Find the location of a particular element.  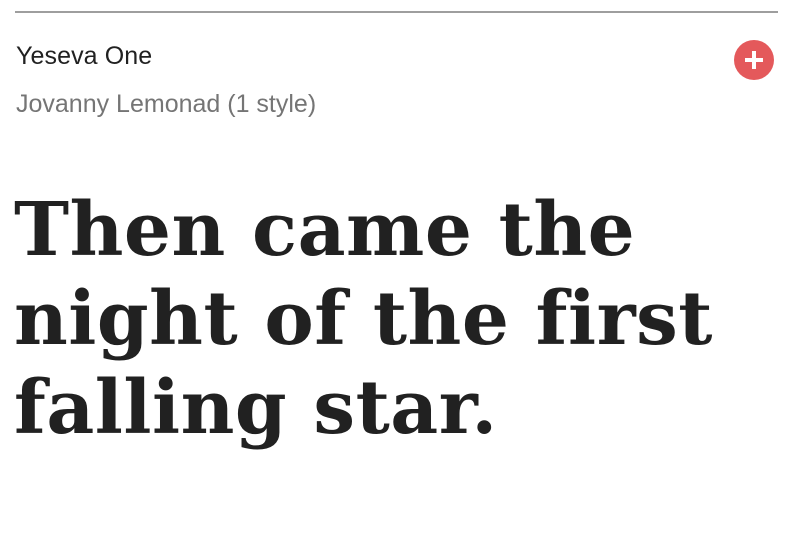

plus-icon is located at coordinates (754, 60).